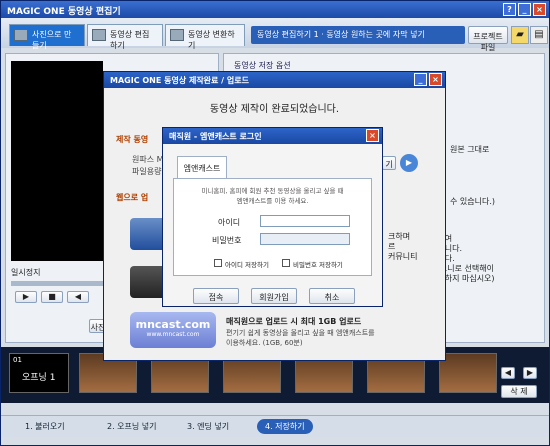 This screenshot has height=446, width=550. I want to click on save-password-label: 비밀번호 저장하기, so click(318, 265).